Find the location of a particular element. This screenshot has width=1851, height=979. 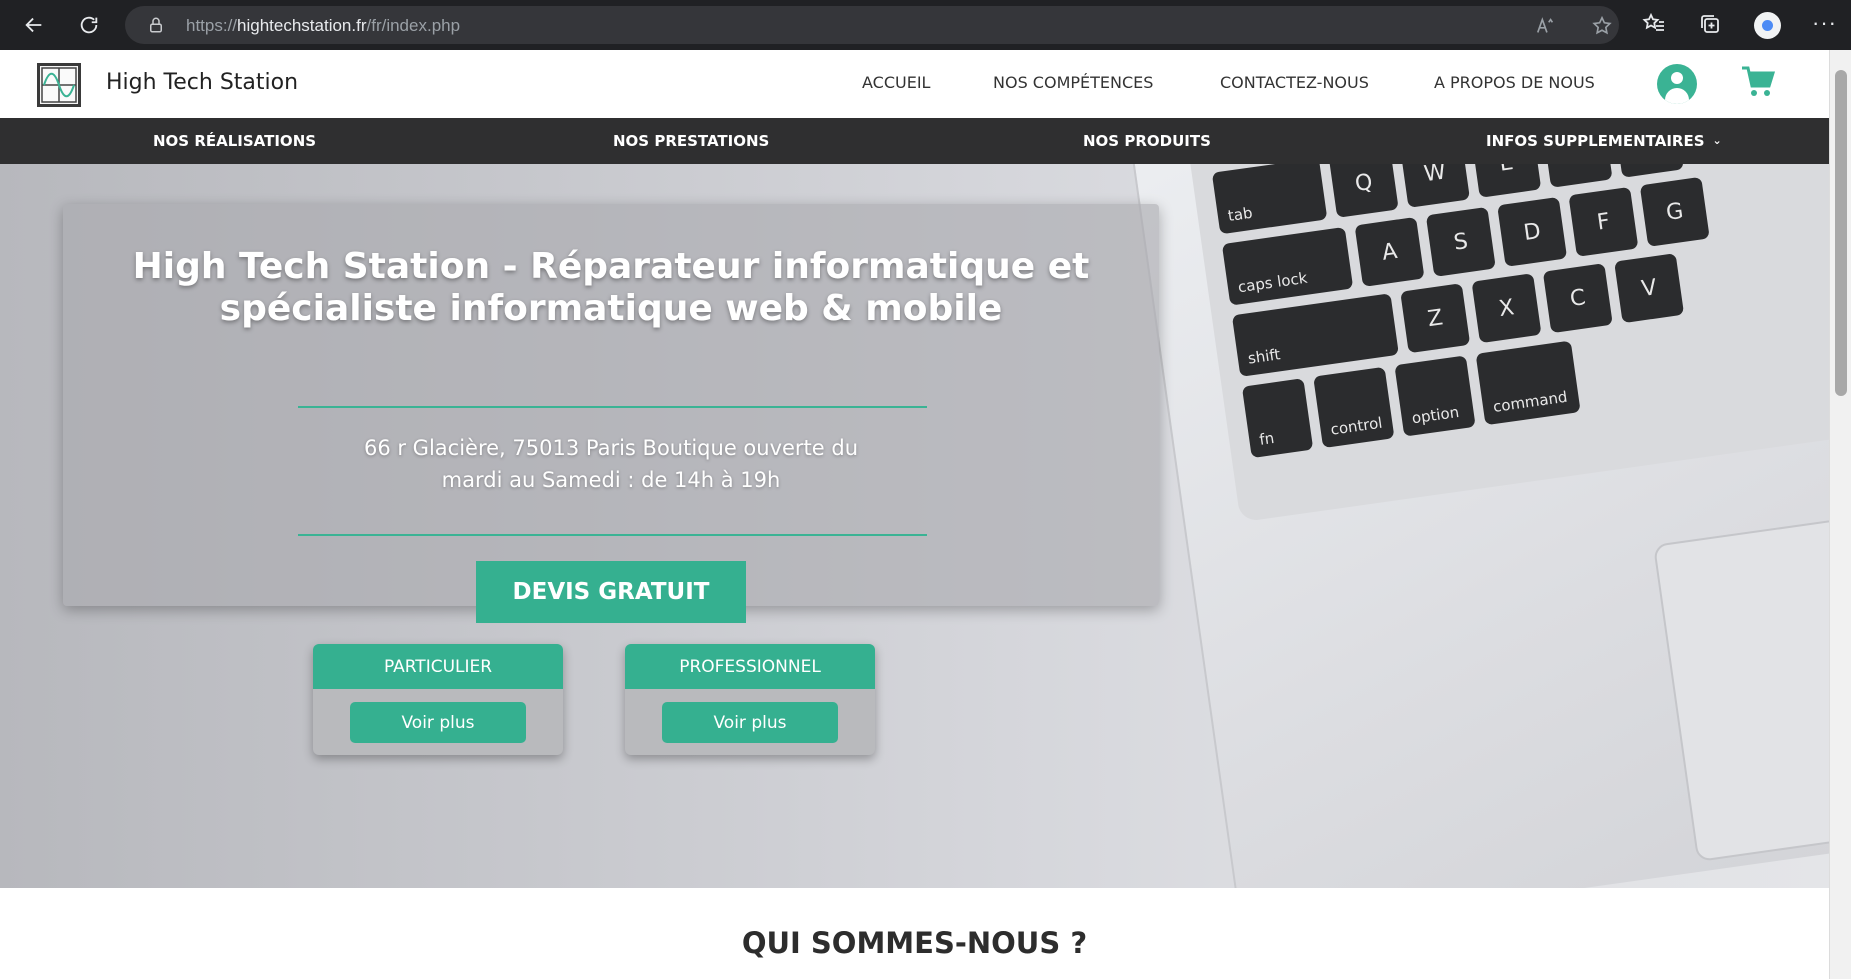

shopping-cart-icon is located at coordinates (1758, 81).